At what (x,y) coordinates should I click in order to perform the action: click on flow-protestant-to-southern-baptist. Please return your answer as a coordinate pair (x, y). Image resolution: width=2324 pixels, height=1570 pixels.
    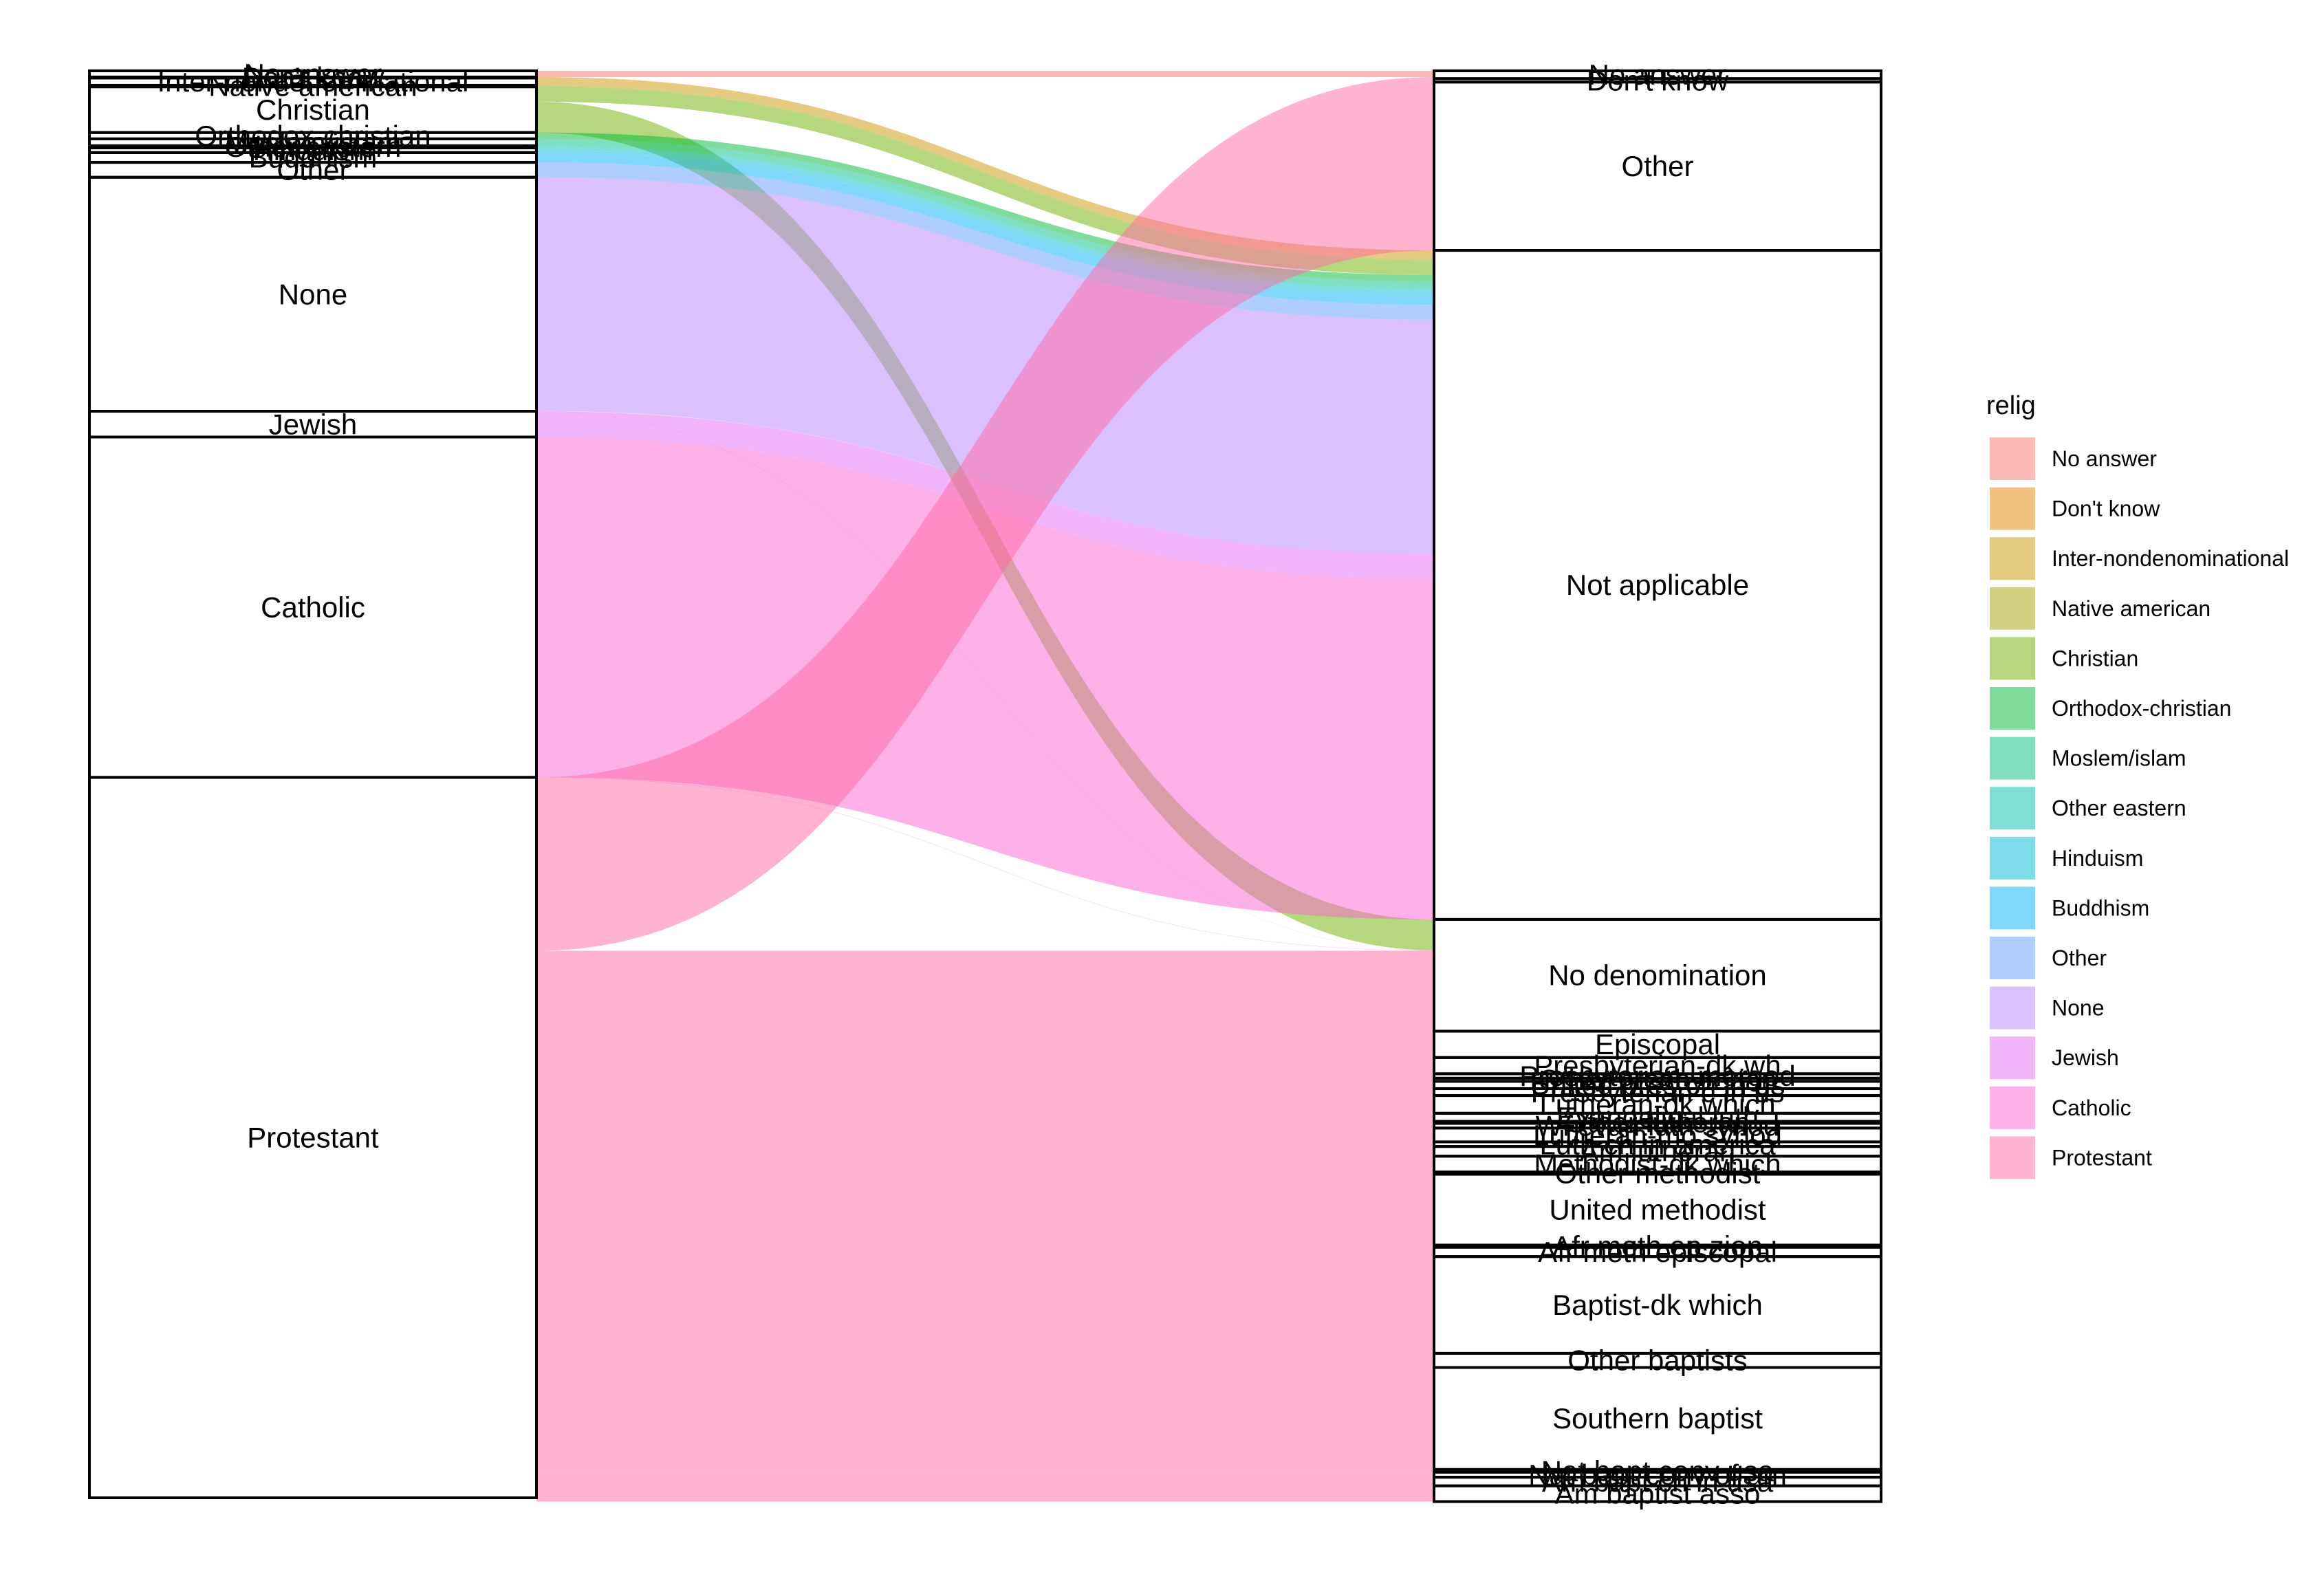
    Looking at the image, I should click on (985, 1418).